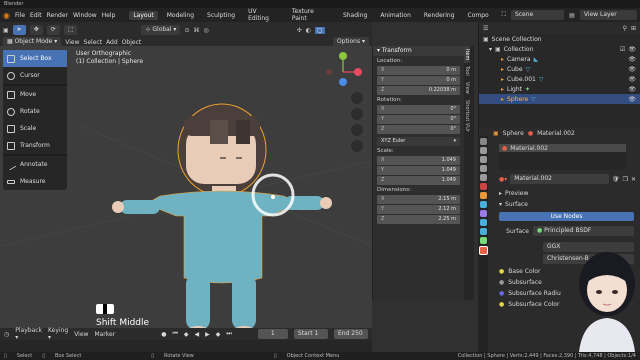 This screenshot has width=640, height=360. I want to click on menu-window: Window, so click(85, 15).